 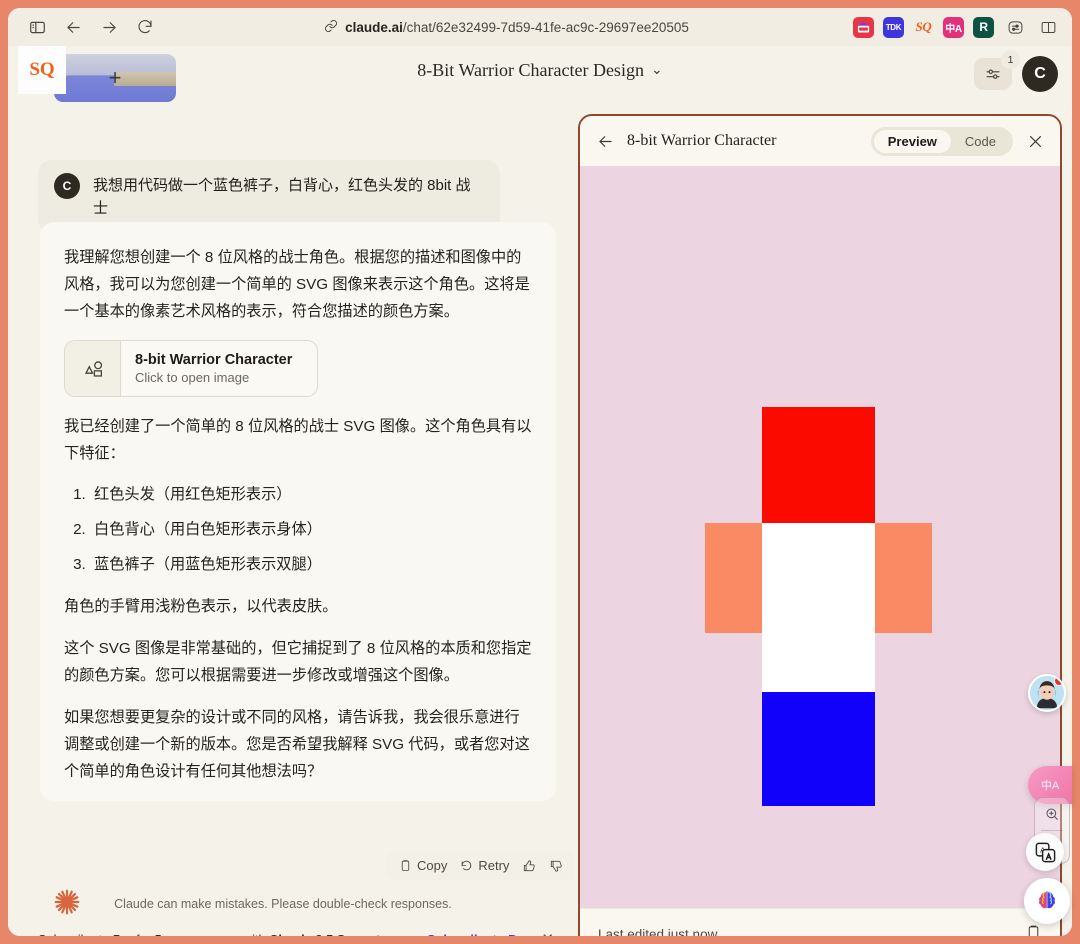 I want to click on sq-extension-icon: SQ, so click(x=923, y=27).